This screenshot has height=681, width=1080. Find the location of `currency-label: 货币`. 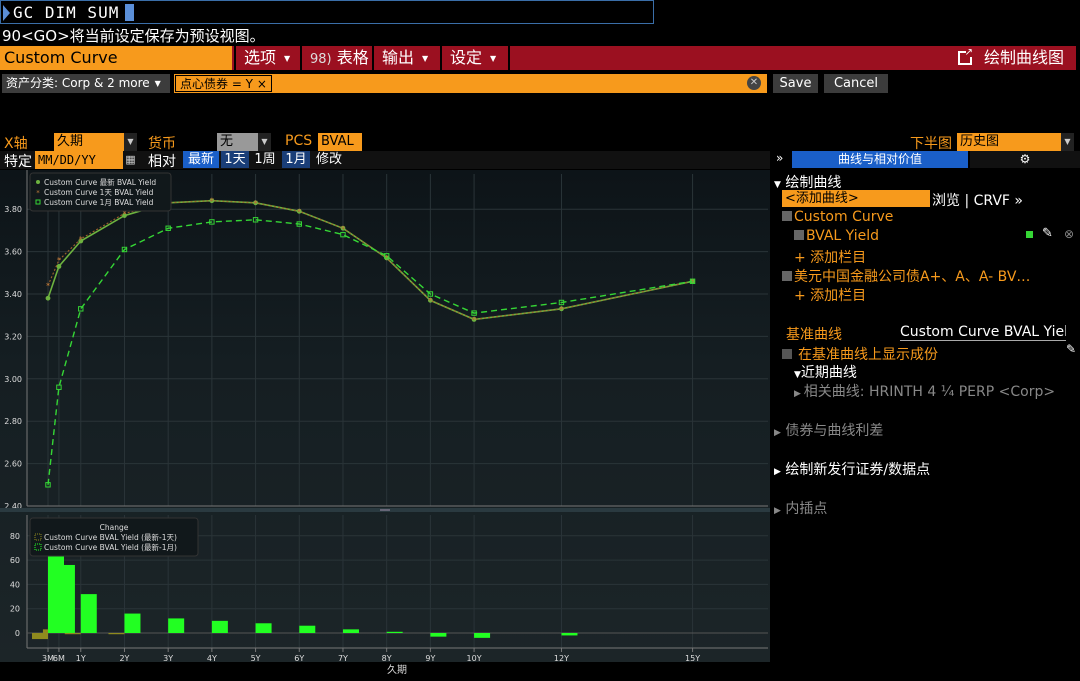

currency-label: 货币 is located at coordinates (162, 144).